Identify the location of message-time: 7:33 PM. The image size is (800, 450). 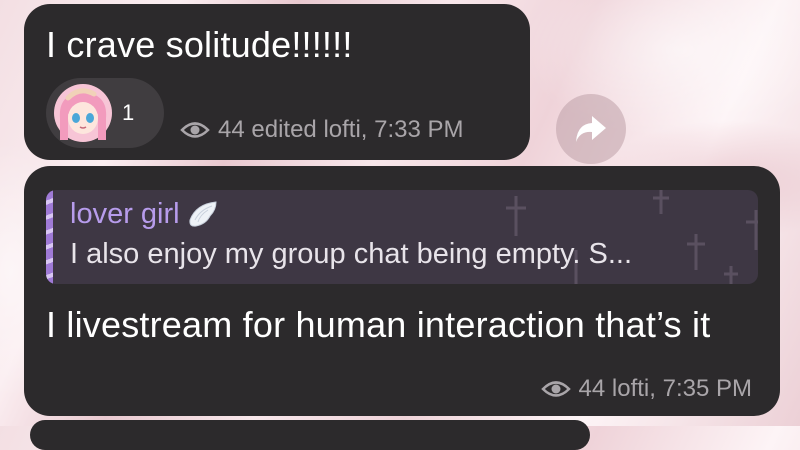
(419, 129).